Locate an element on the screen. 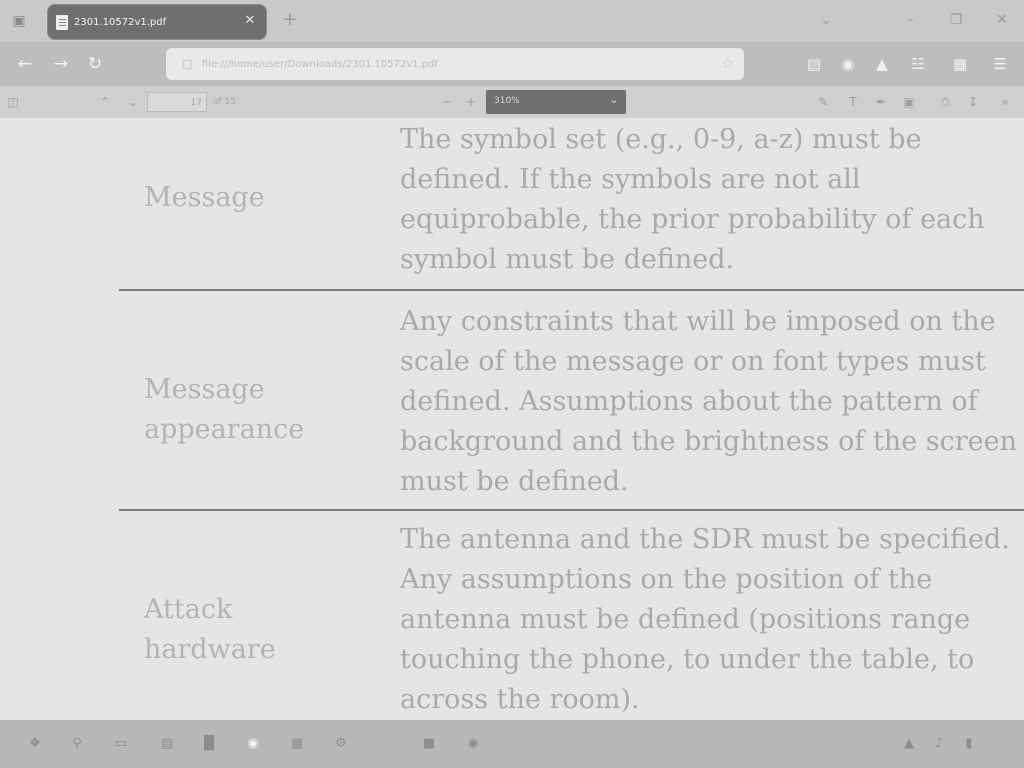  tab-list-icon: ▣ is located at coordinates (19, 21).